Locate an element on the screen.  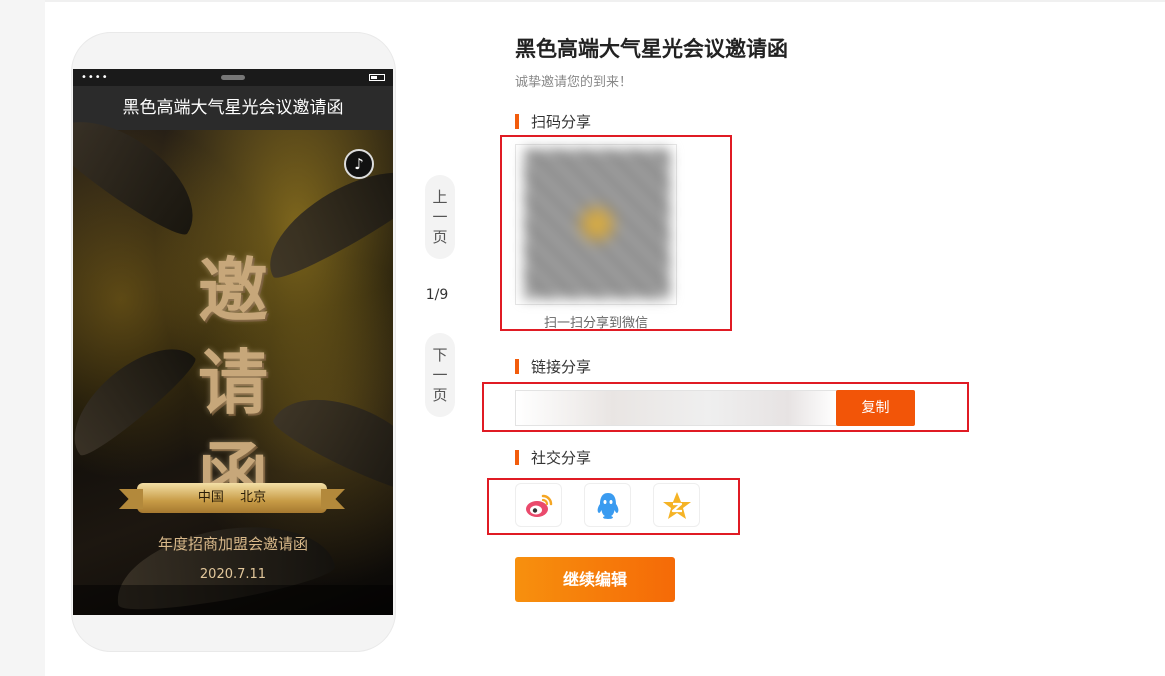
next-page-button: 下 一 页 is located at coordinates (440, 375).